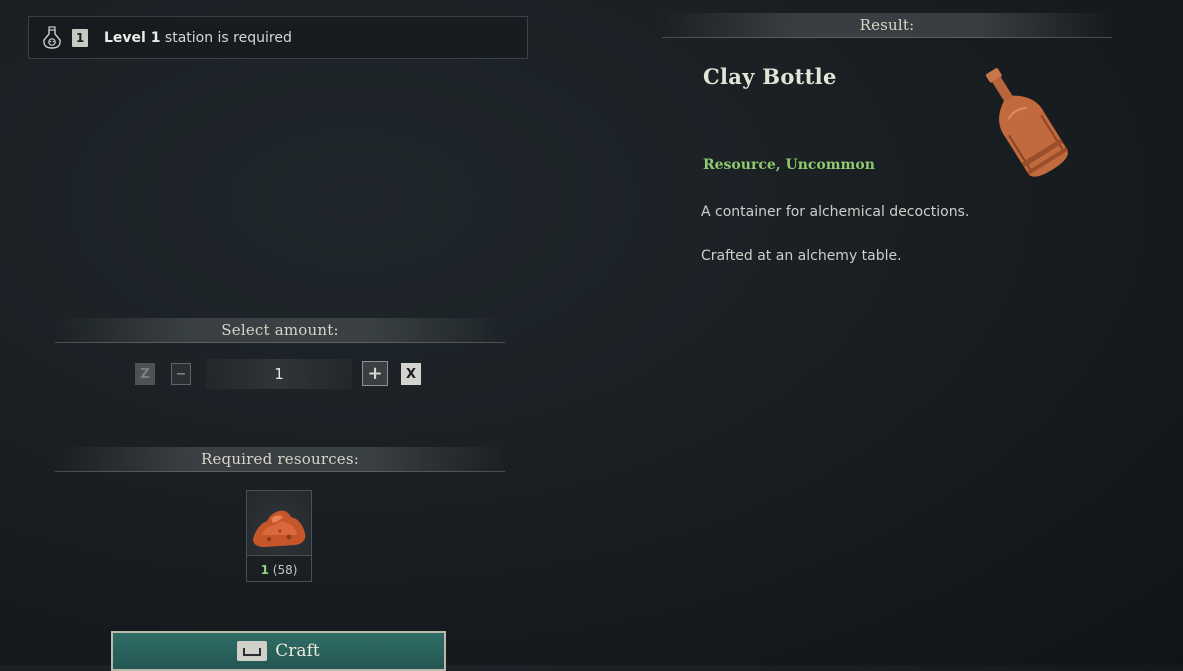  Describe the element at coordinates (770, 76) in the screenshot. I see `item-name: Clay Bottle` at that location.